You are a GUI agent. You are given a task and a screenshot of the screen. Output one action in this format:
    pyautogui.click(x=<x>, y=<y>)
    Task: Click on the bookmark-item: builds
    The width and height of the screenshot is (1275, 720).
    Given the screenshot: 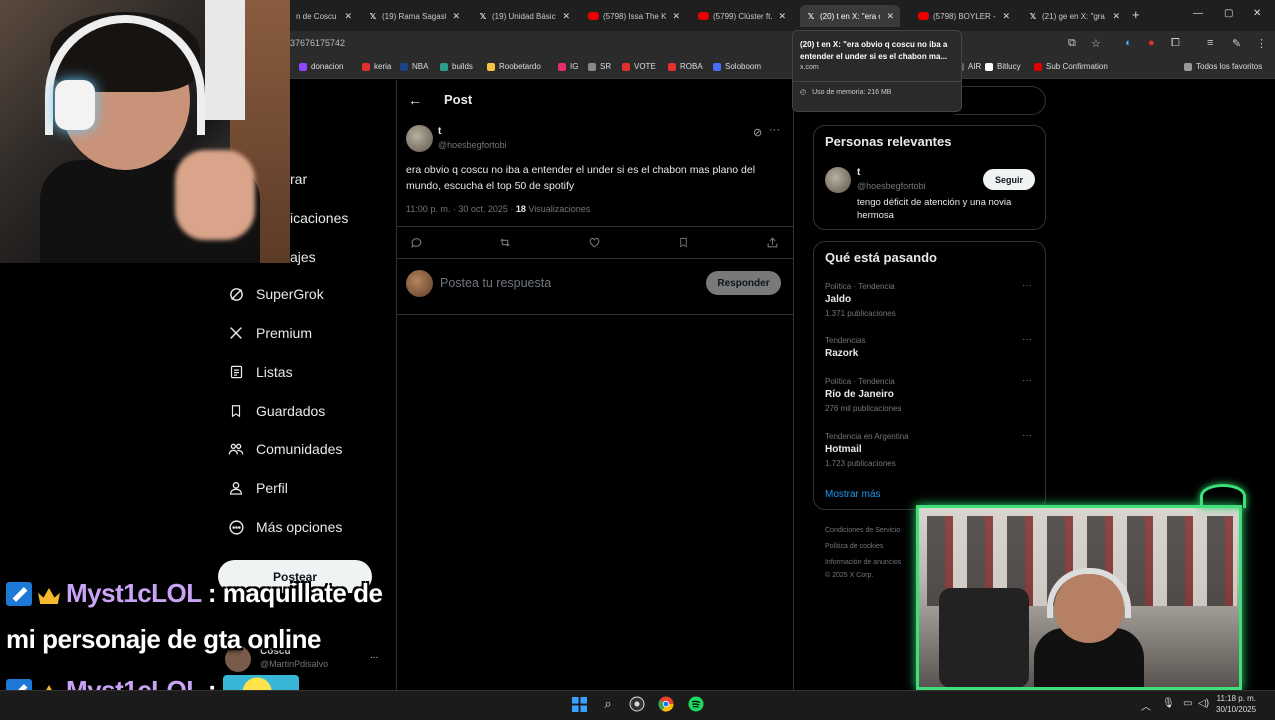 What is the action you would take?
    pyautogui.click(x=456, y=66)
    